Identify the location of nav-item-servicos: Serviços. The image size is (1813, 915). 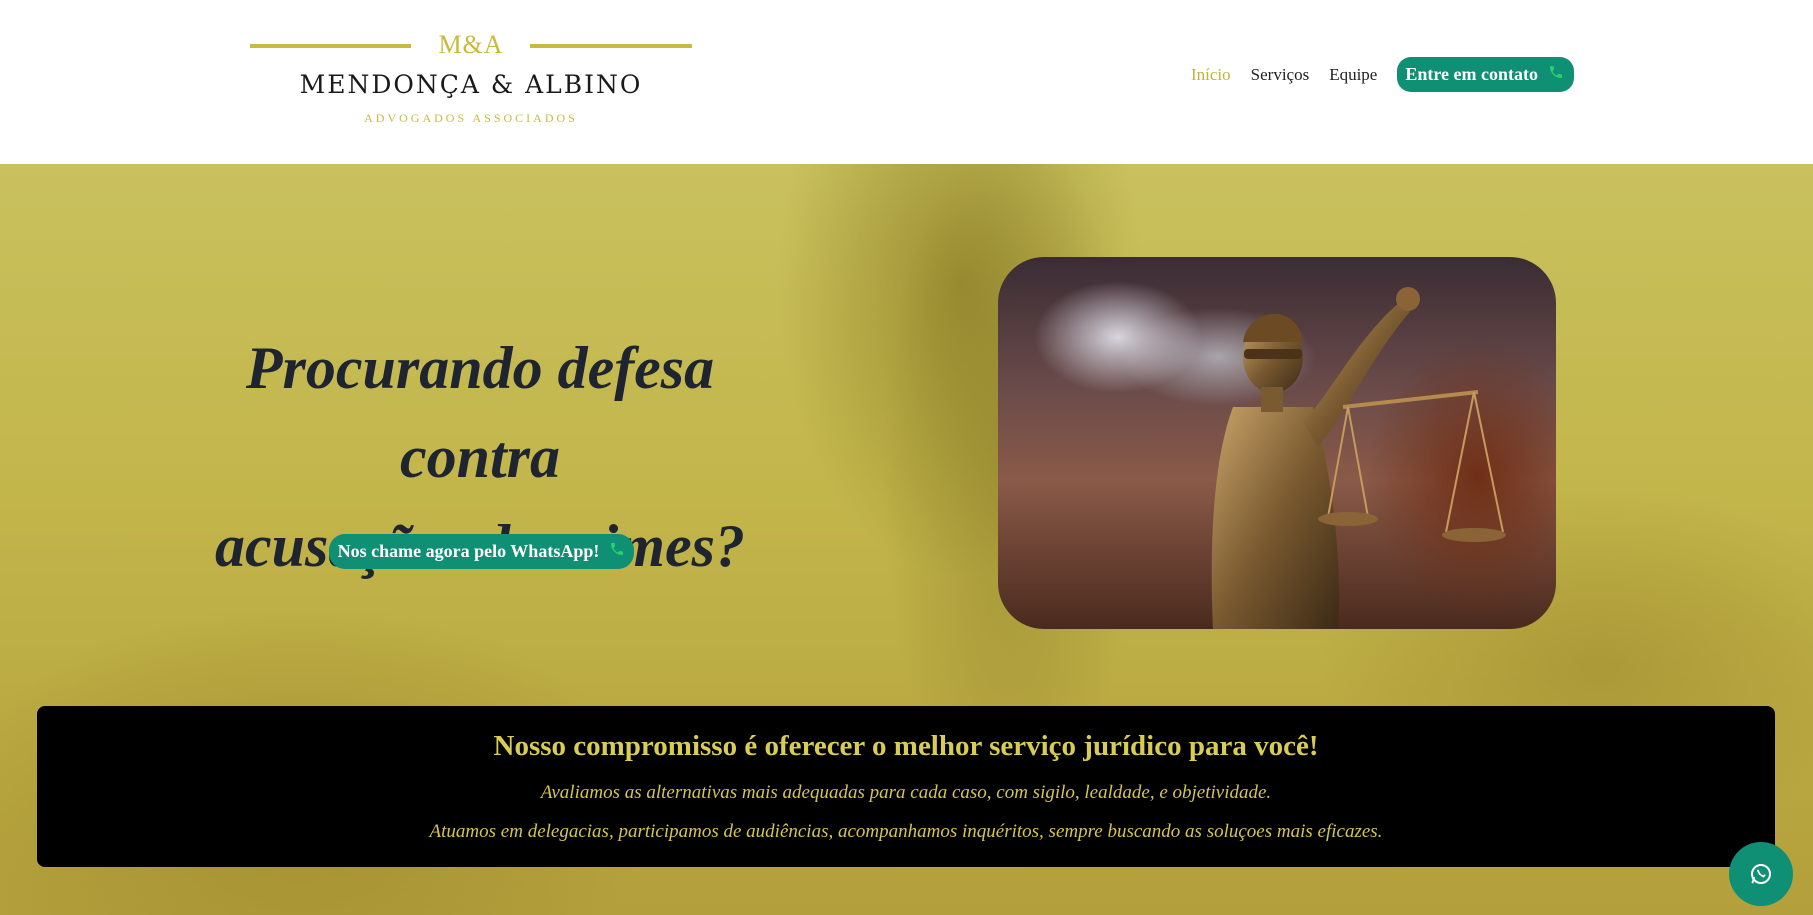
(1280, 75).